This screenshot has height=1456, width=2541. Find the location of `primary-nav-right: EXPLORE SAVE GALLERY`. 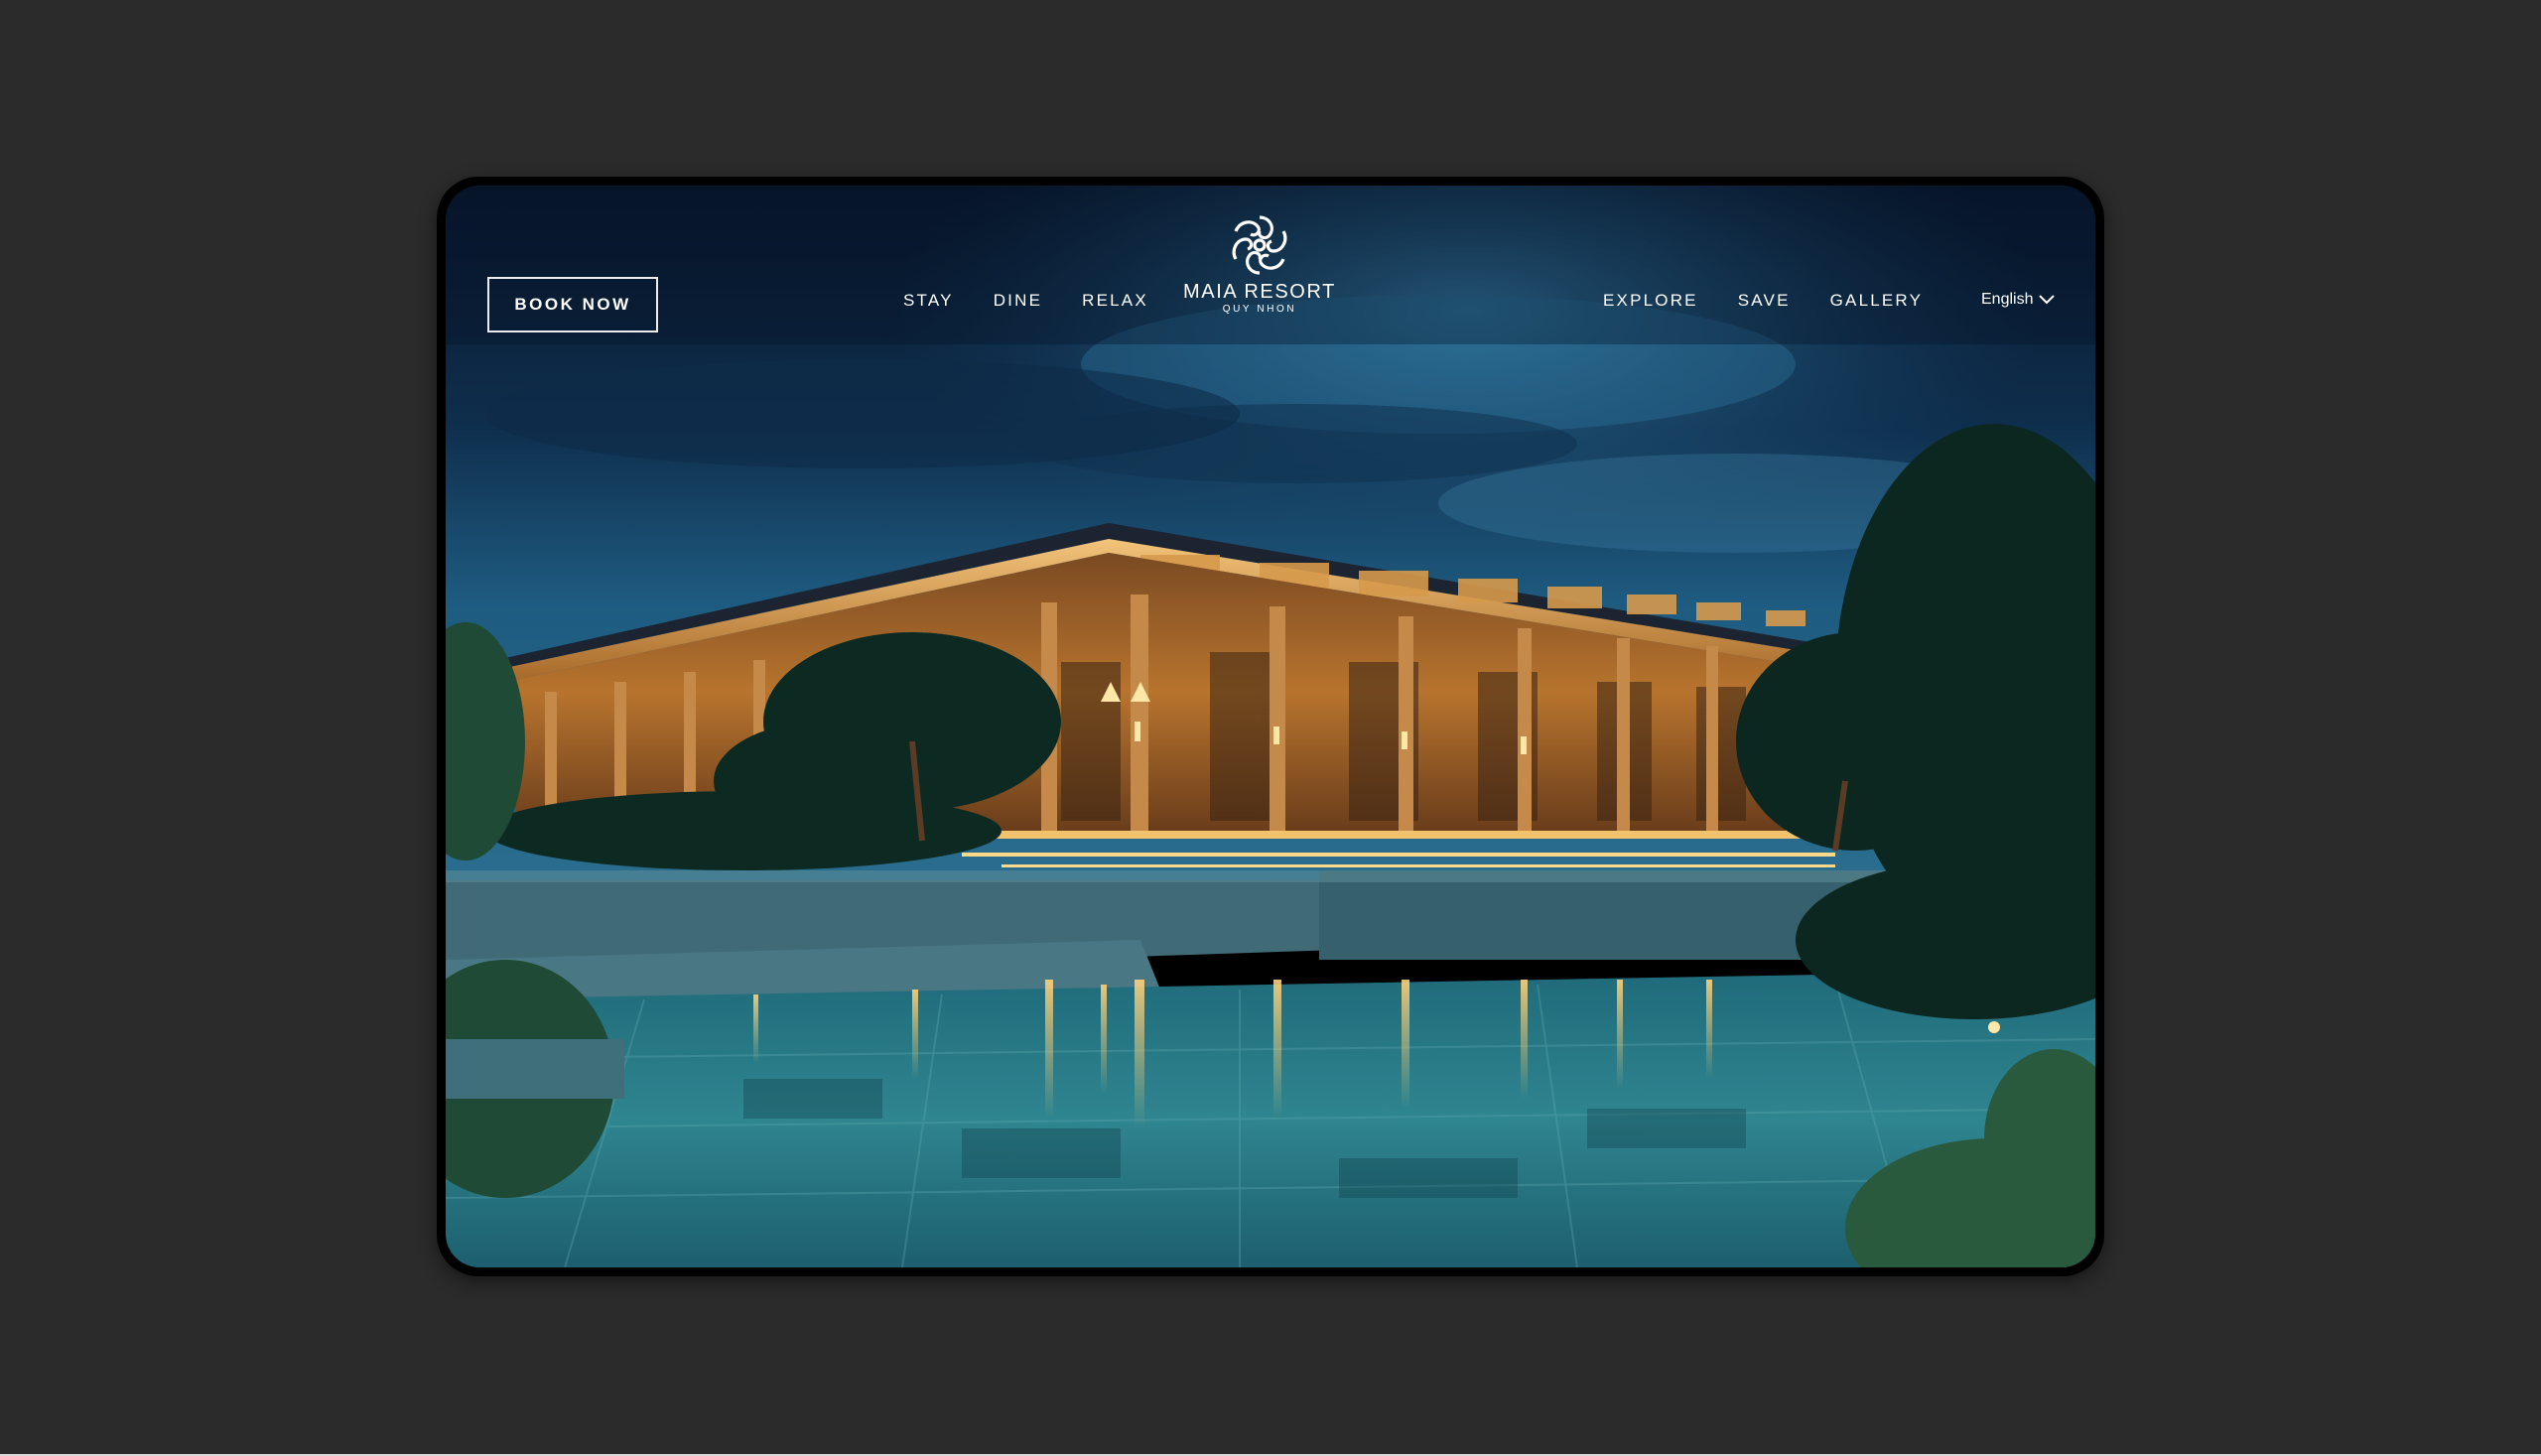

primary-nav-right: EXPLORE SAVE GALLERY is located at coordinates (1782, 301).